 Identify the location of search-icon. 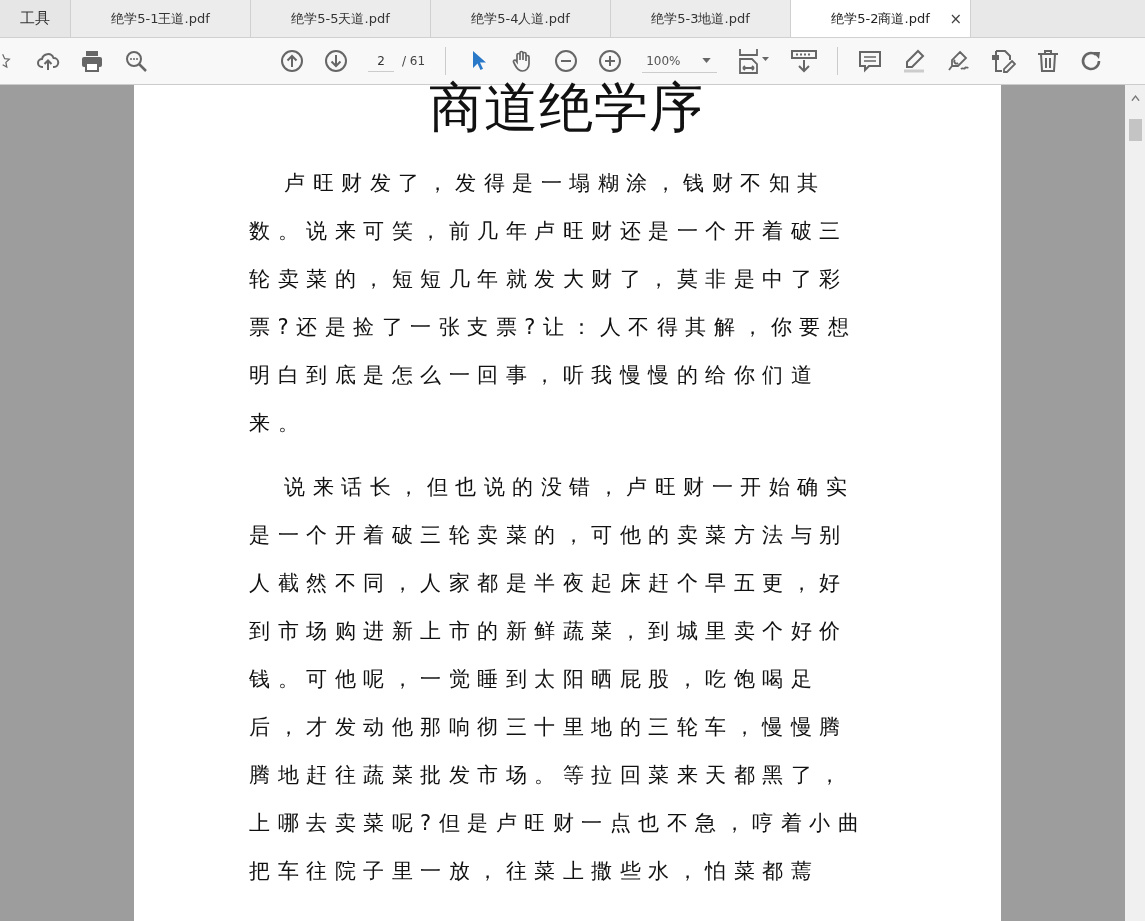
(136, 61).